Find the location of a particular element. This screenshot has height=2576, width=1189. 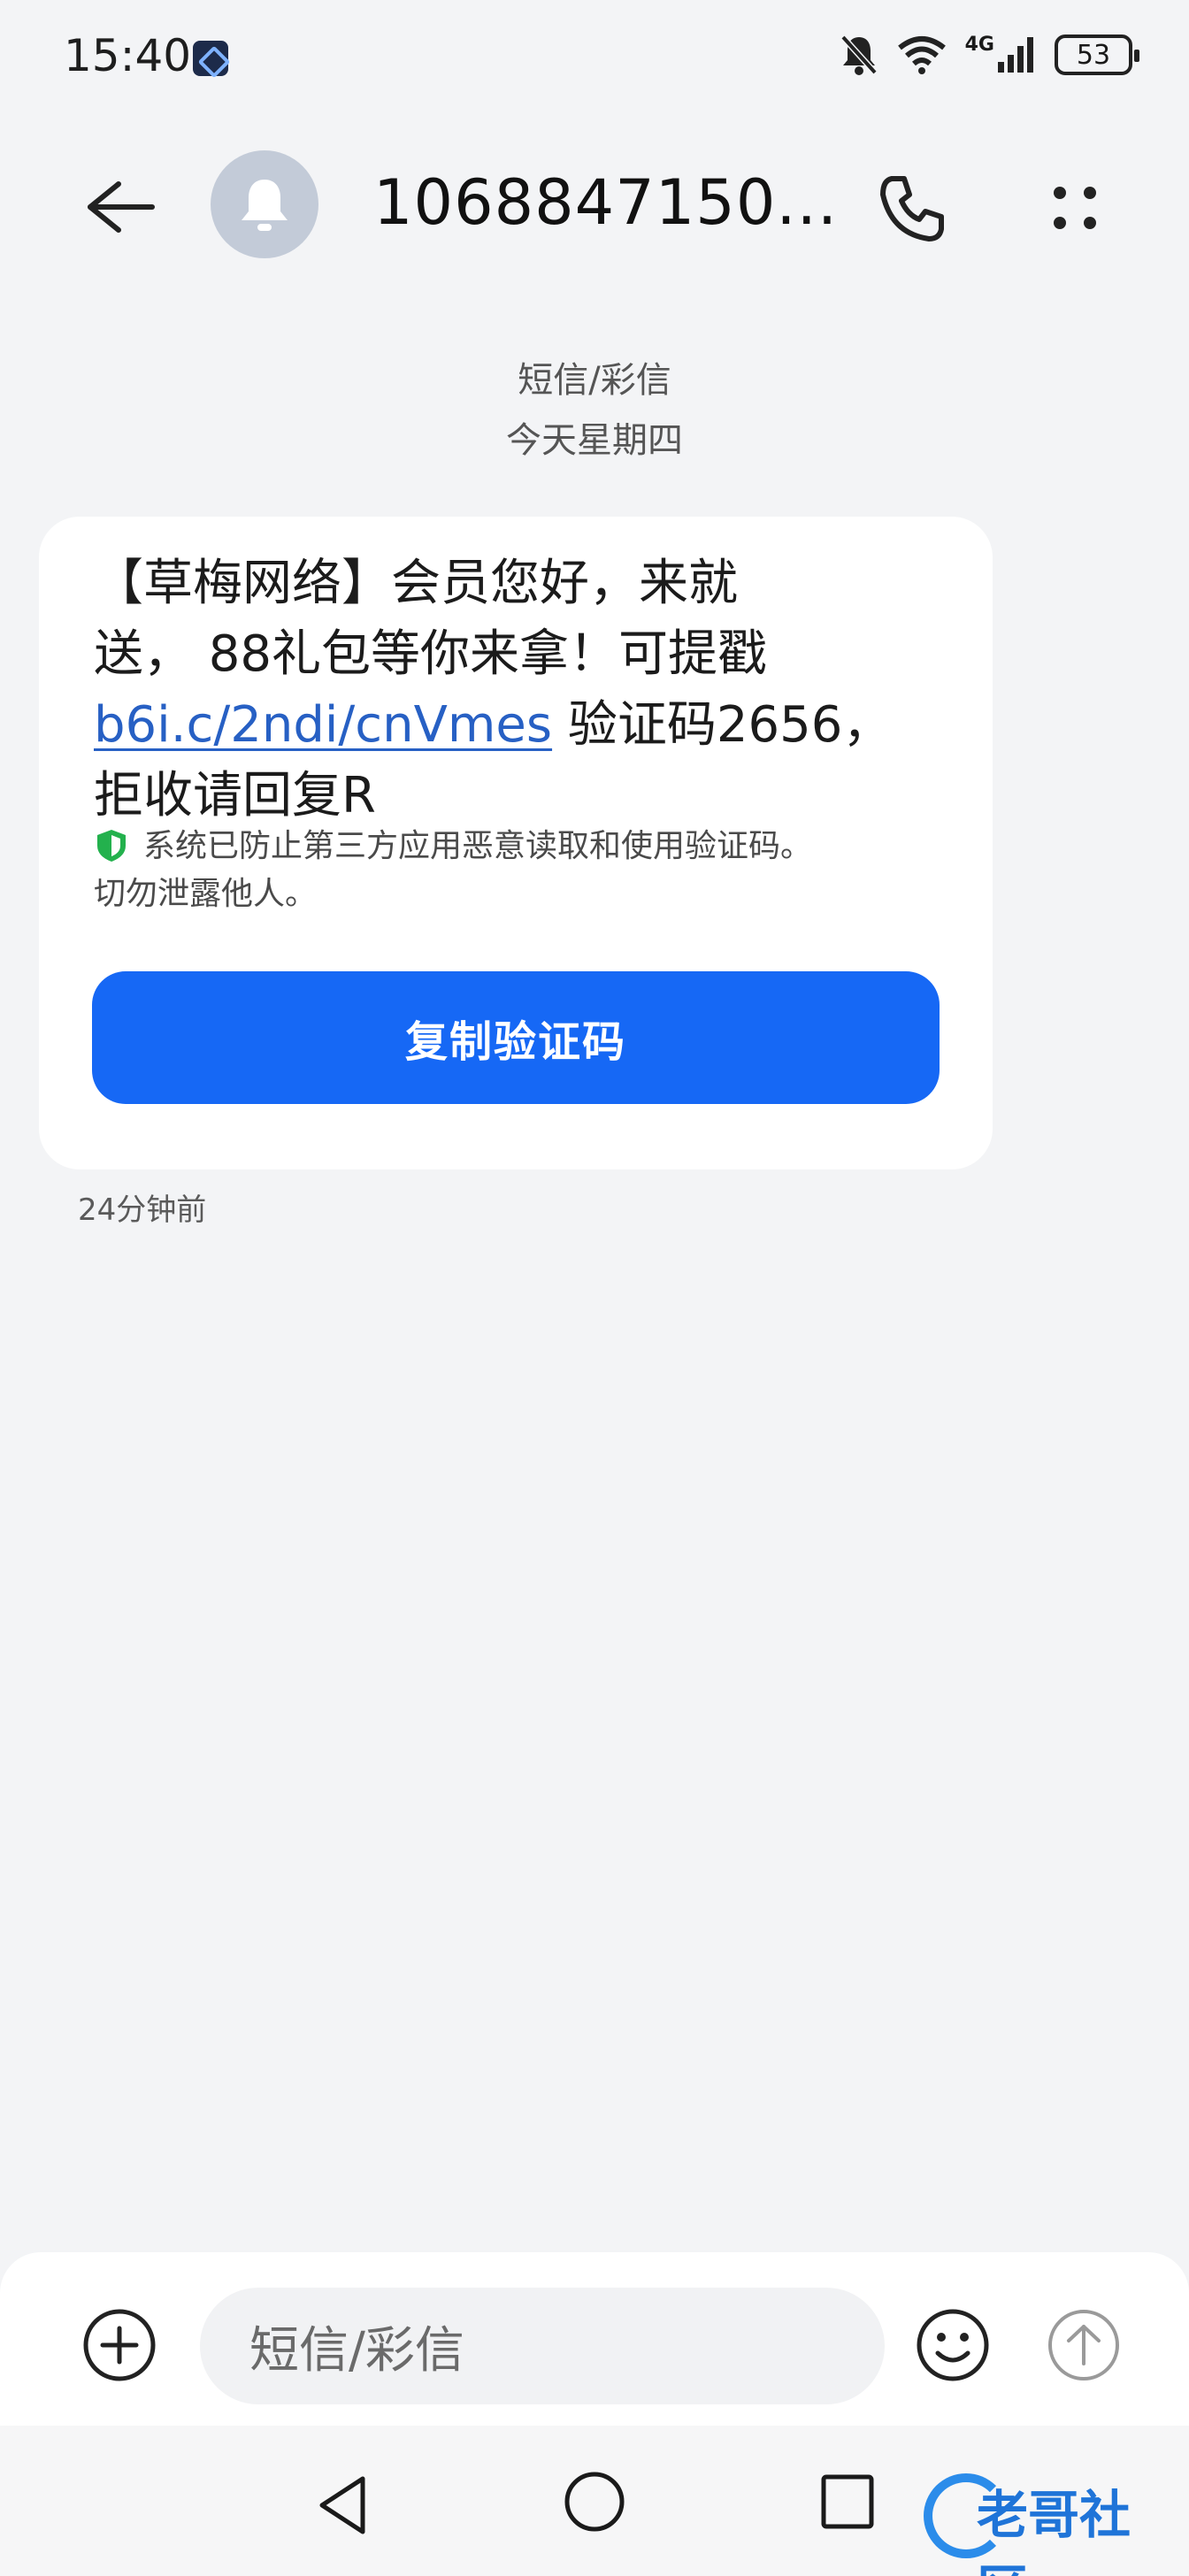

phone-icon is located at coordinates (912, 208).